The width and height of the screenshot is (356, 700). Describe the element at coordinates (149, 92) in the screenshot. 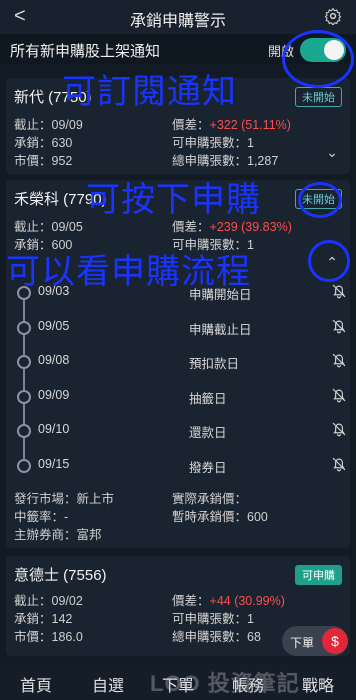

I see `annotation-text: 可訂閱通知` at that location.